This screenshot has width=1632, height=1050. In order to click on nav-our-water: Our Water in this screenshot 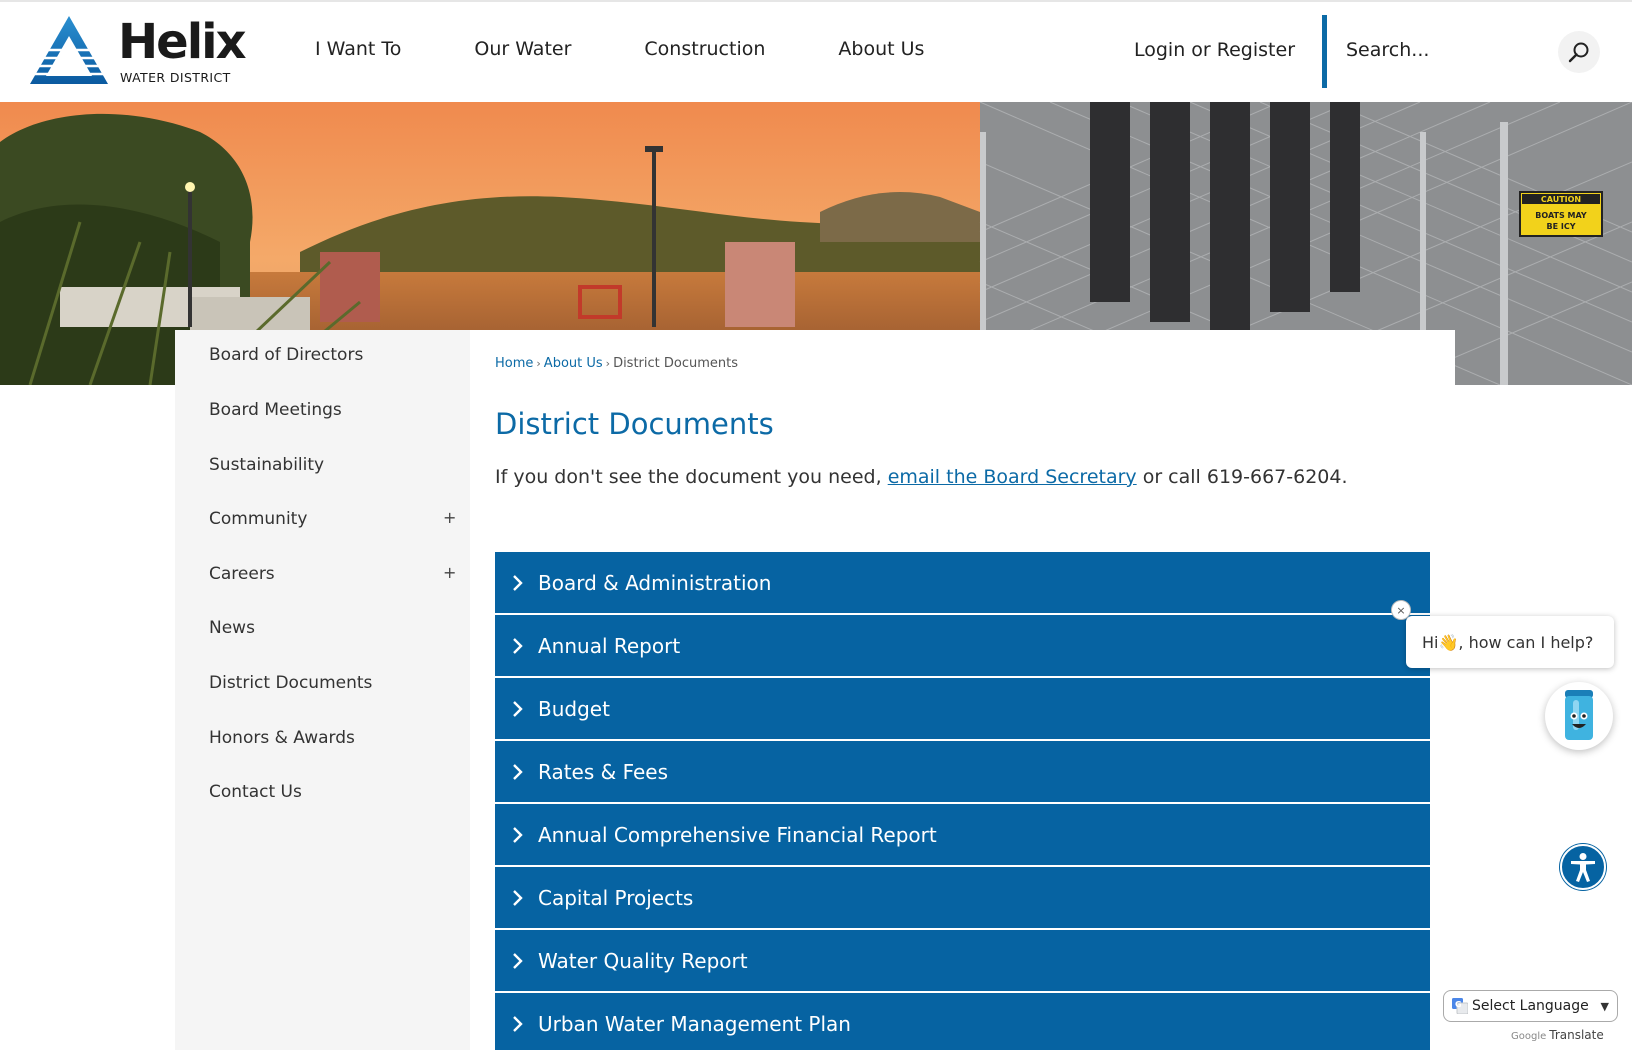, I will do `click(522, 49)`.